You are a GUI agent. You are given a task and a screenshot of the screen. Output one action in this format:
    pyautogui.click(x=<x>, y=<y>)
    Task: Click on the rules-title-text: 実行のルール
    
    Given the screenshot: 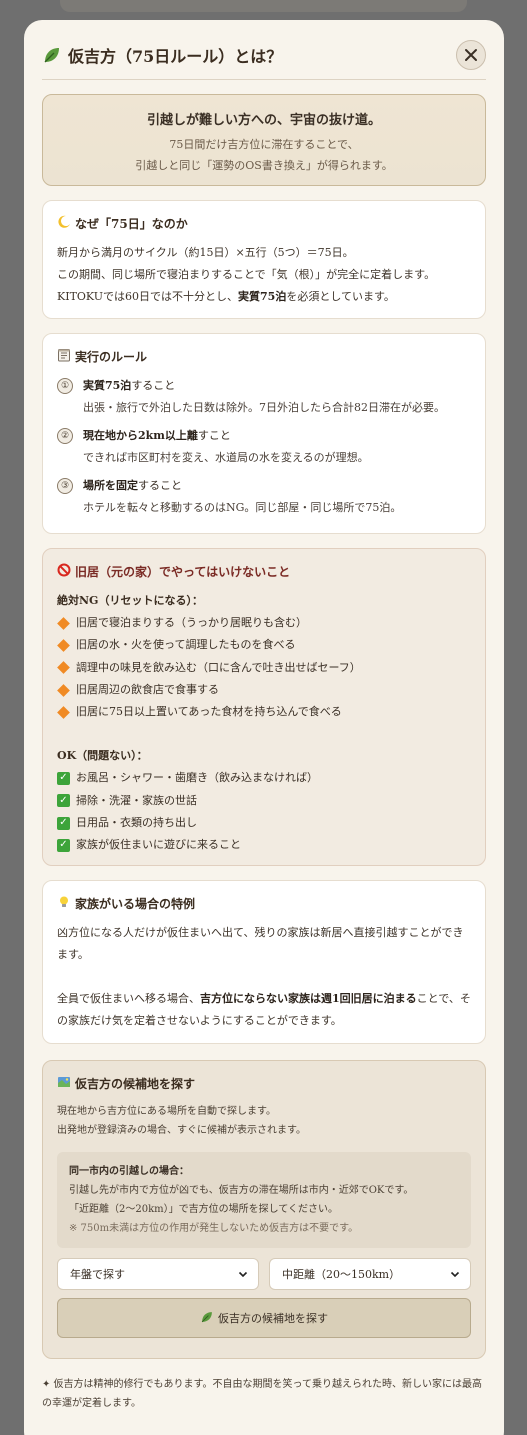 What is the action you would take?
    pyautogui.click(x=111, y=357)
    